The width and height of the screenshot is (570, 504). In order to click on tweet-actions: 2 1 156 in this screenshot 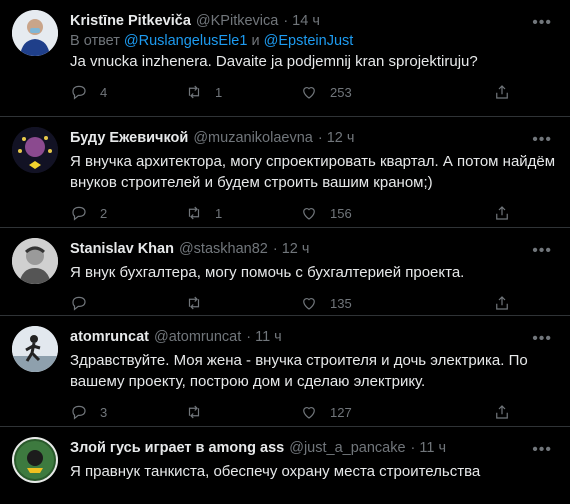, I will do `click(314, 213)`.